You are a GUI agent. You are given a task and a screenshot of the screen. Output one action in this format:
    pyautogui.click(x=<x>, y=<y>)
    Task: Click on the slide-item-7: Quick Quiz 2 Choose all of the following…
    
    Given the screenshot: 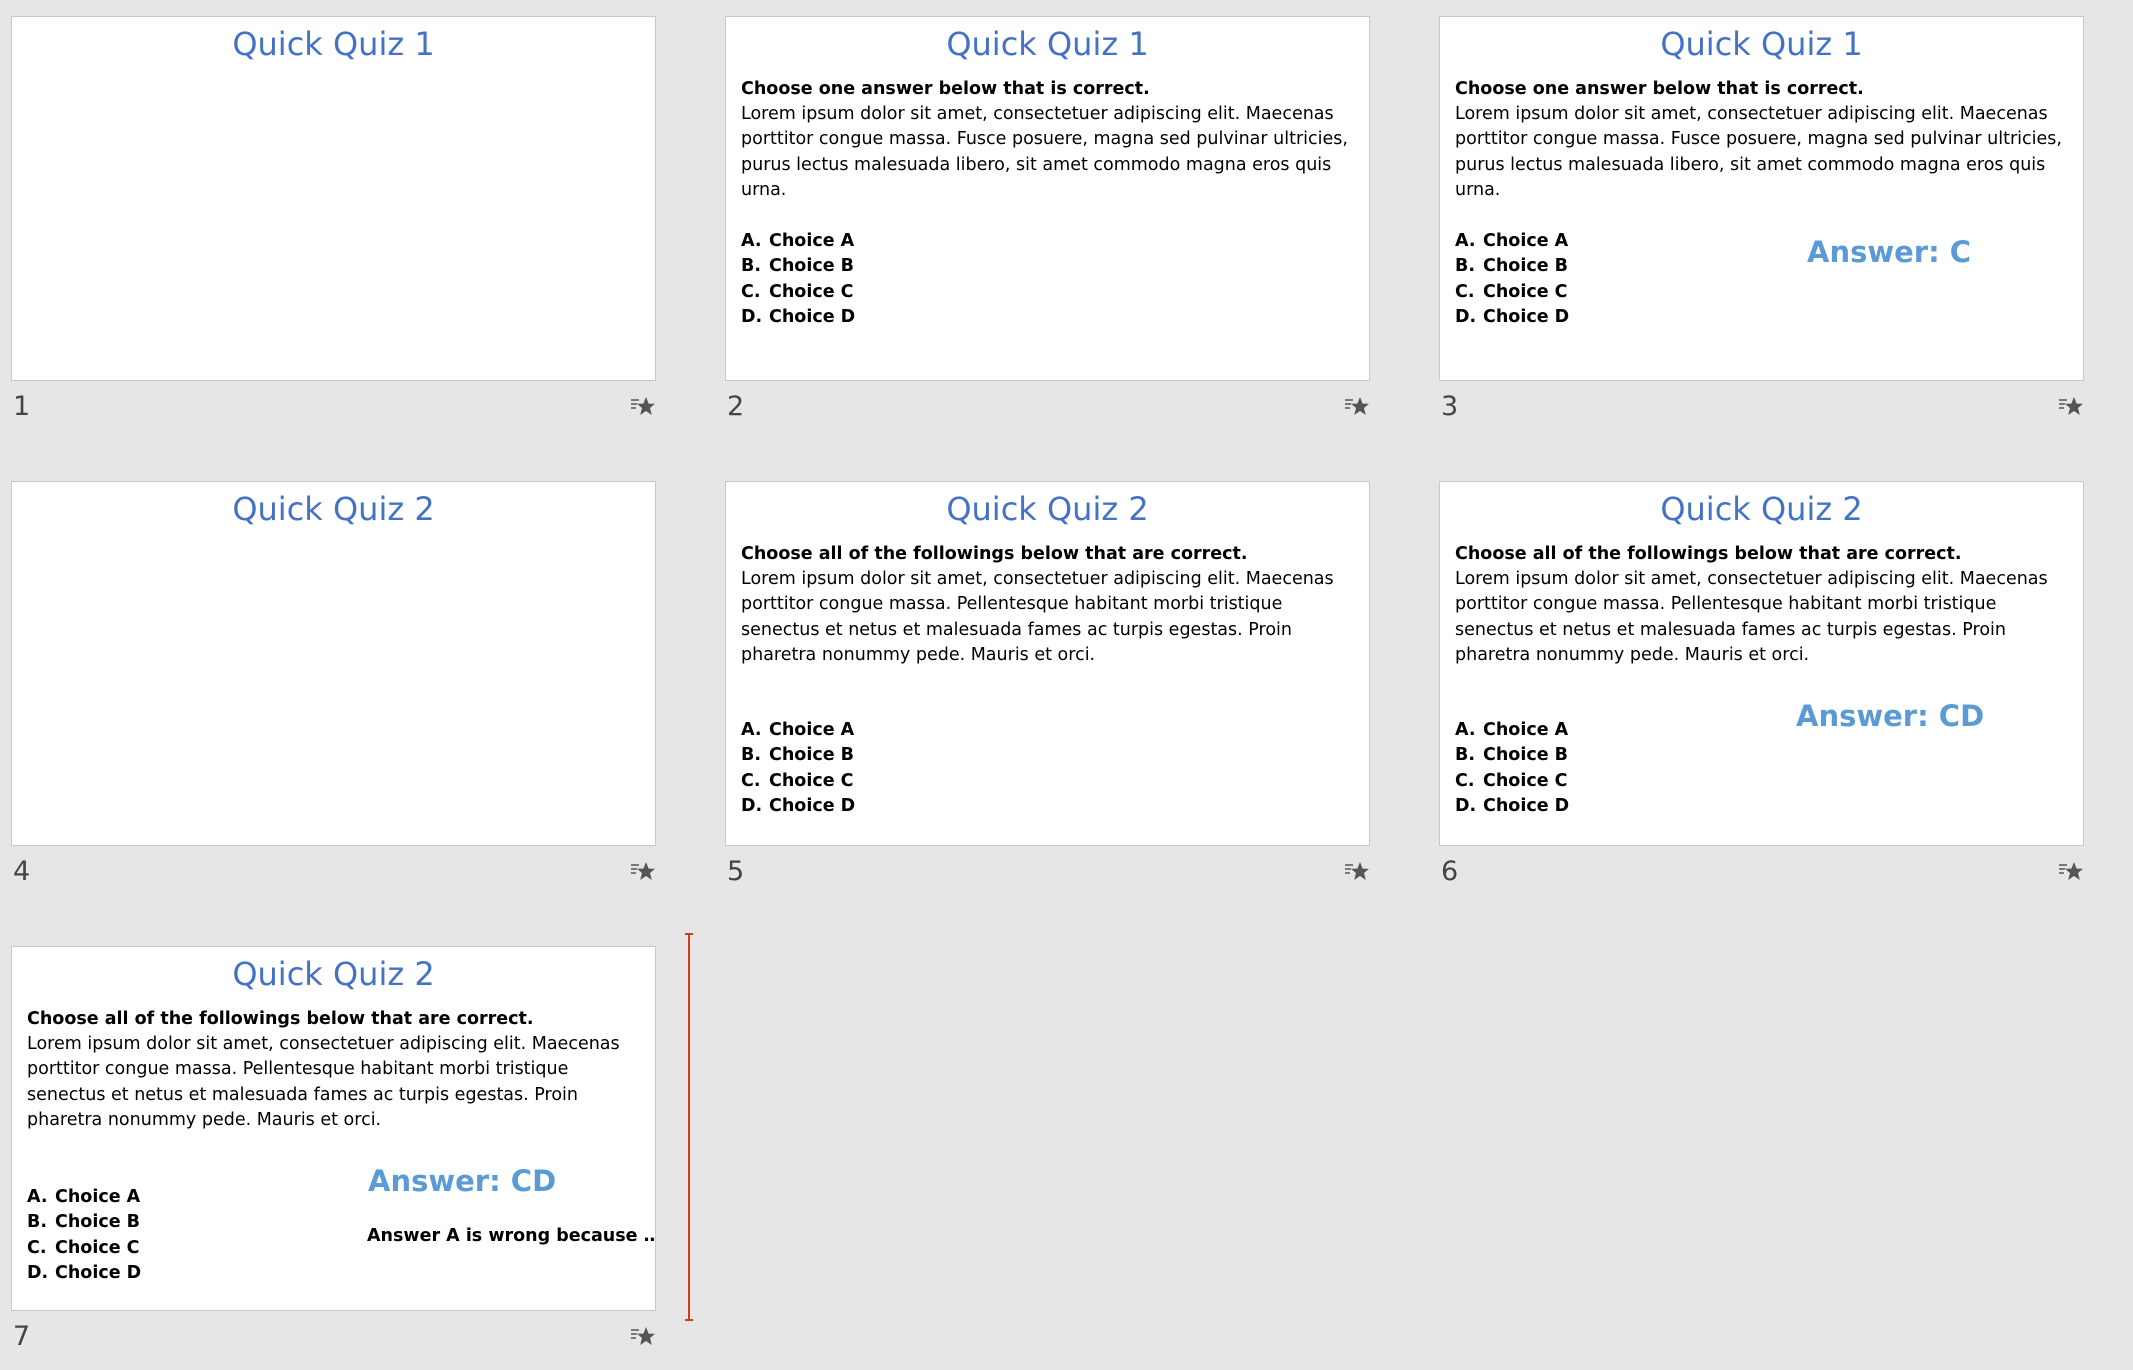 What is the action you would take?
    pyautogui.click(x=333, y=1149)
    